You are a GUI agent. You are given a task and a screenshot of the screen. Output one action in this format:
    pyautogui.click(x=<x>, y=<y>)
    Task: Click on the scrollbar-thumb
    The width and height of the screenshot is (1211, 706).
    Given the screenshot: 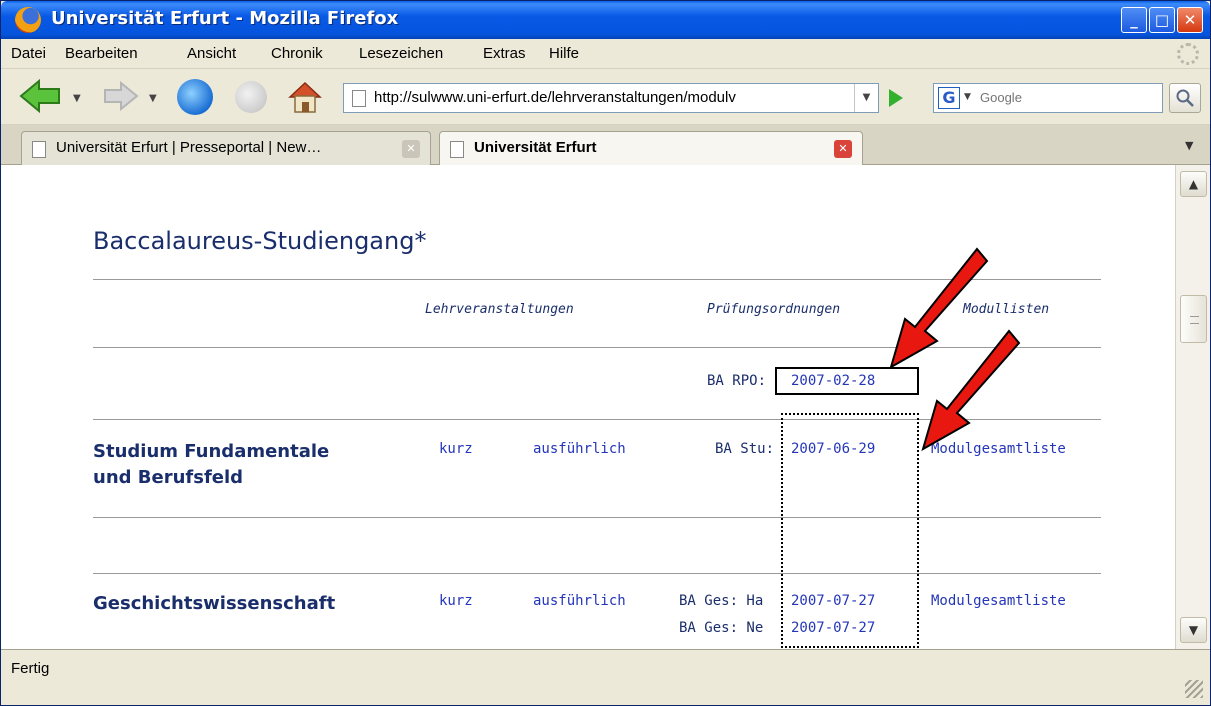 What is the action you would take?
    pyautogui.click(x=1193, y=319)
    